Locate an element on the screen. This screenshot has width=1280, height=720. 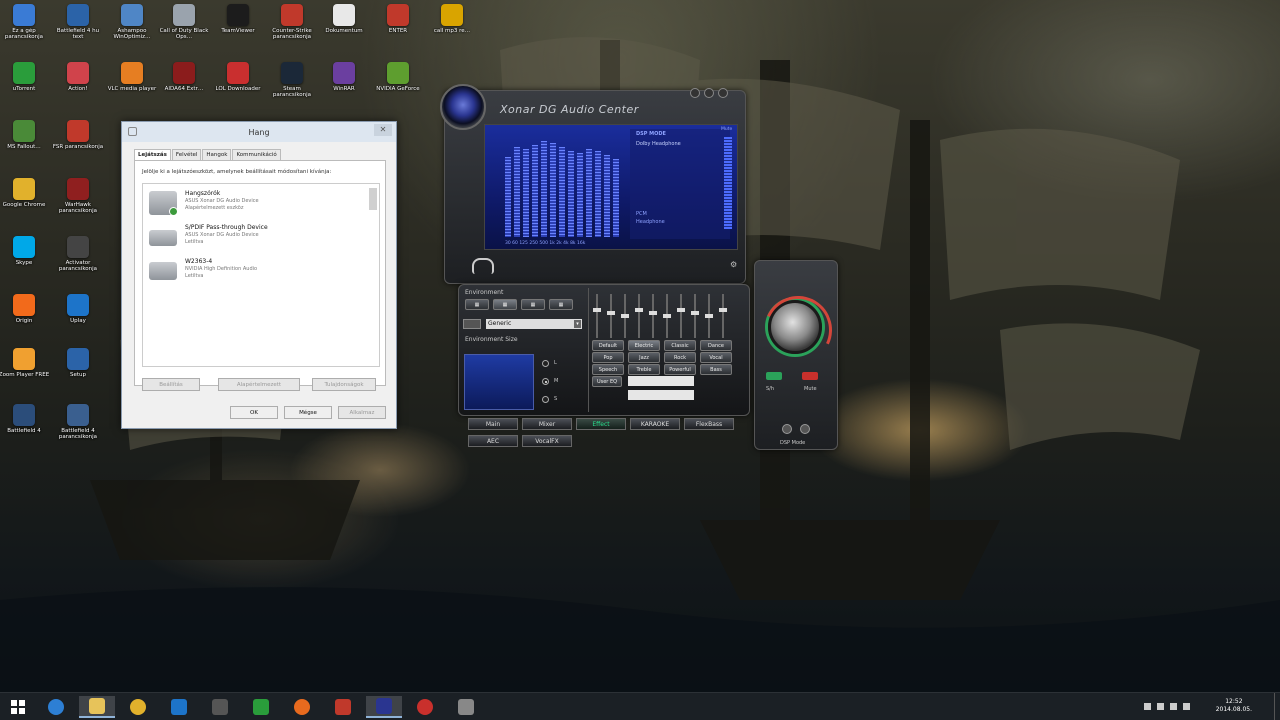
desktop-icon: uTorrent is located at coordinates (24, 85).